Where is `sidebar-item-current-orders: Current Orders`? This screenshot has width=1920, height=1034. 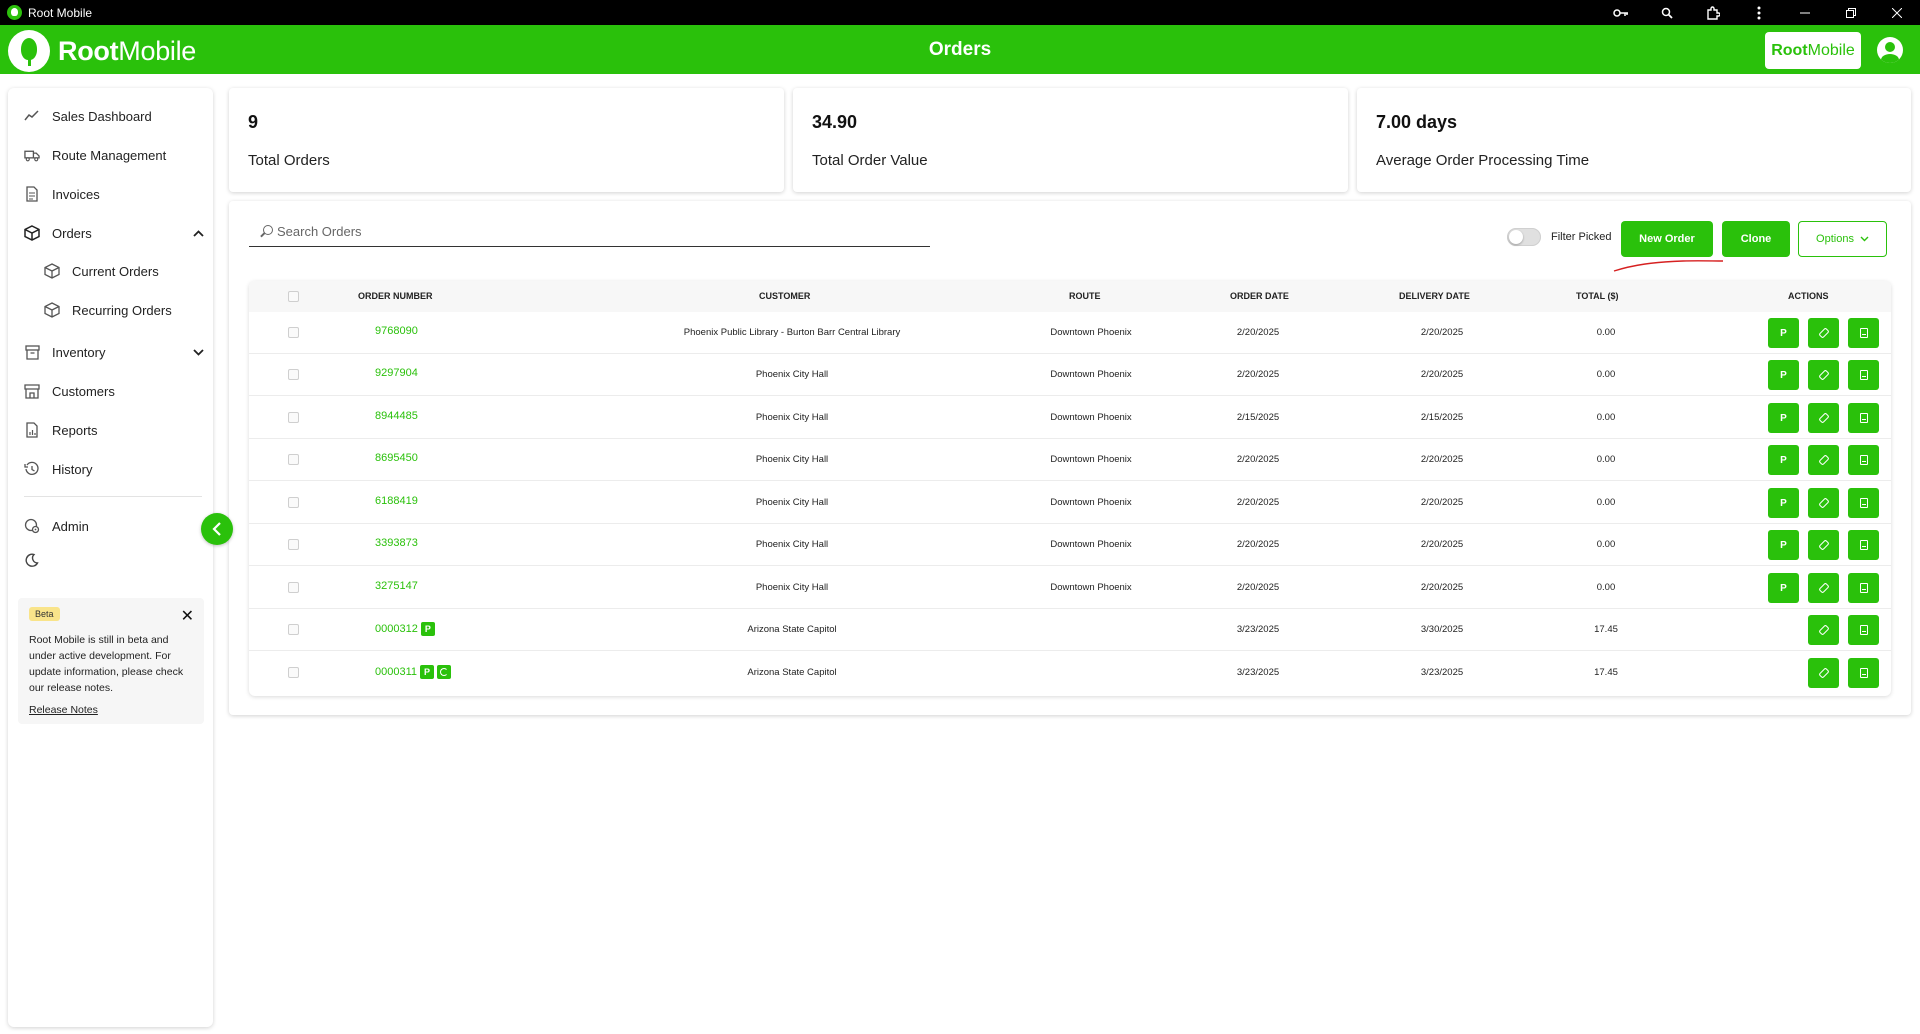 sidebar-item-current-orders: Current Orders is located at coordinates (134, 271).